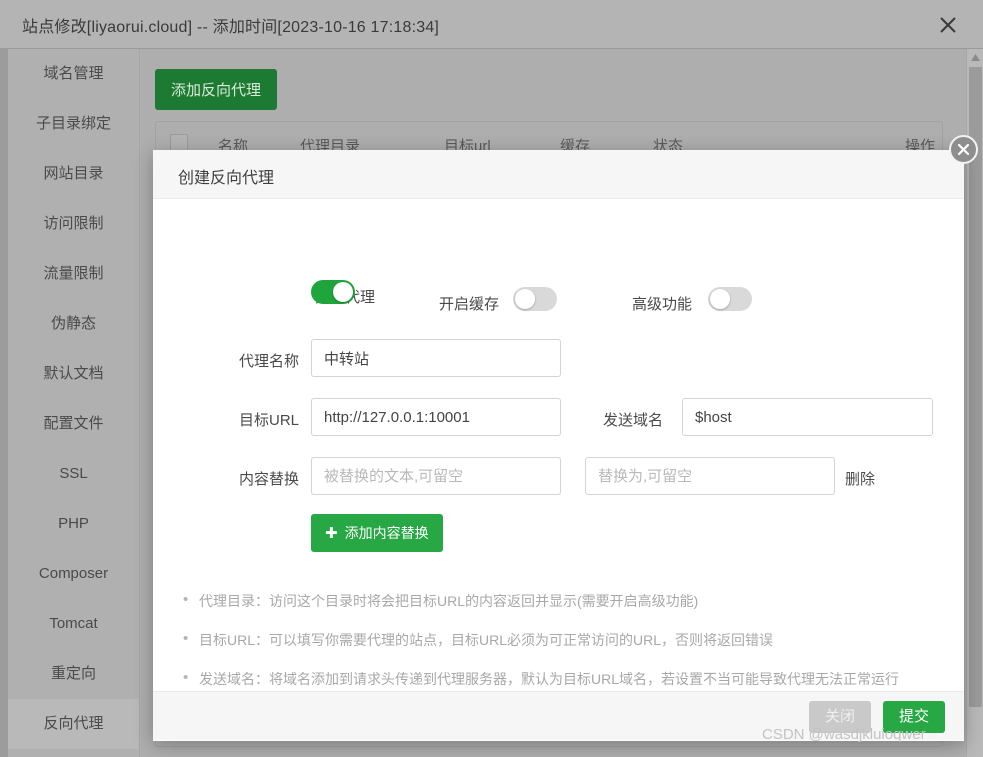 This screenshot has width=983, height=757. I want to click on sidebar-item-access: 访问限制, so click(73, 224).